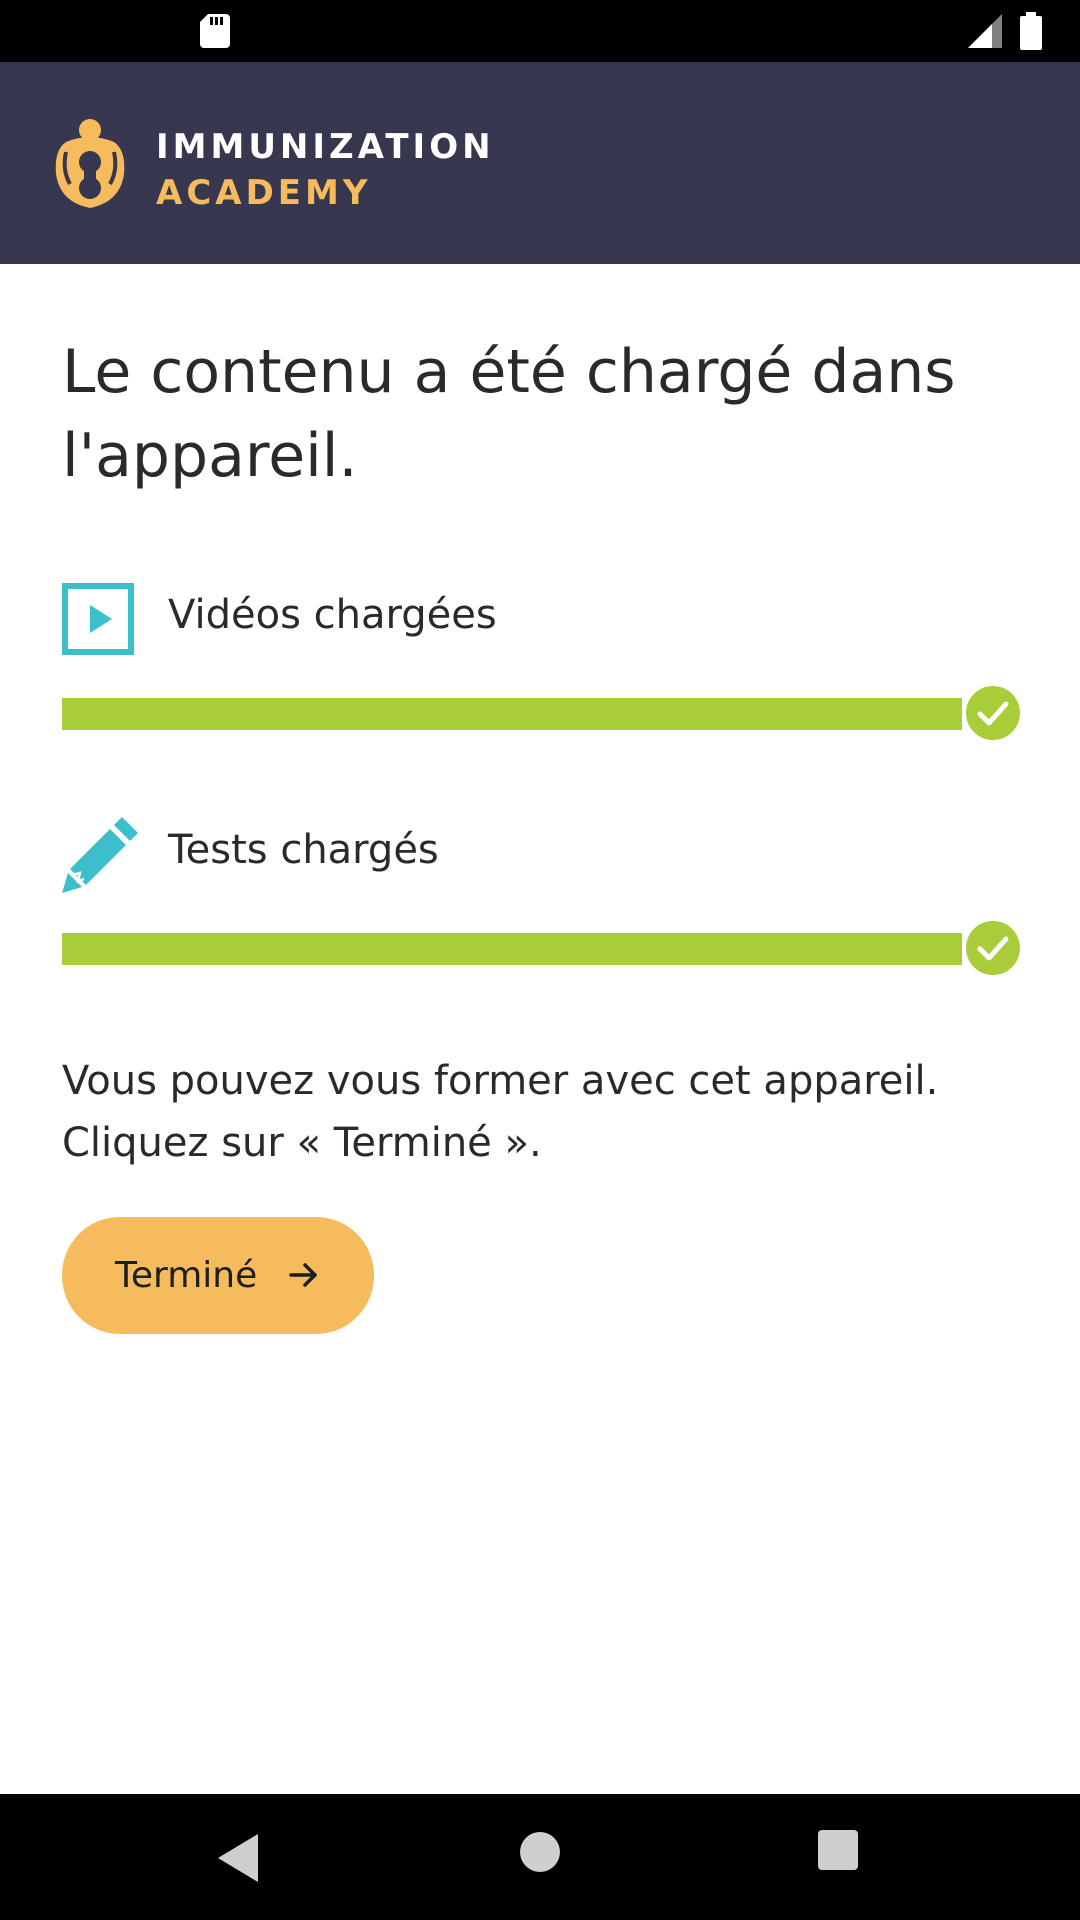 Image resolution: width=1080 pixels, height=1920 pixels. Describe the element at coordinates (90, 163) in the screenshot. I see `immunization-academy-logo-icon` at that location.